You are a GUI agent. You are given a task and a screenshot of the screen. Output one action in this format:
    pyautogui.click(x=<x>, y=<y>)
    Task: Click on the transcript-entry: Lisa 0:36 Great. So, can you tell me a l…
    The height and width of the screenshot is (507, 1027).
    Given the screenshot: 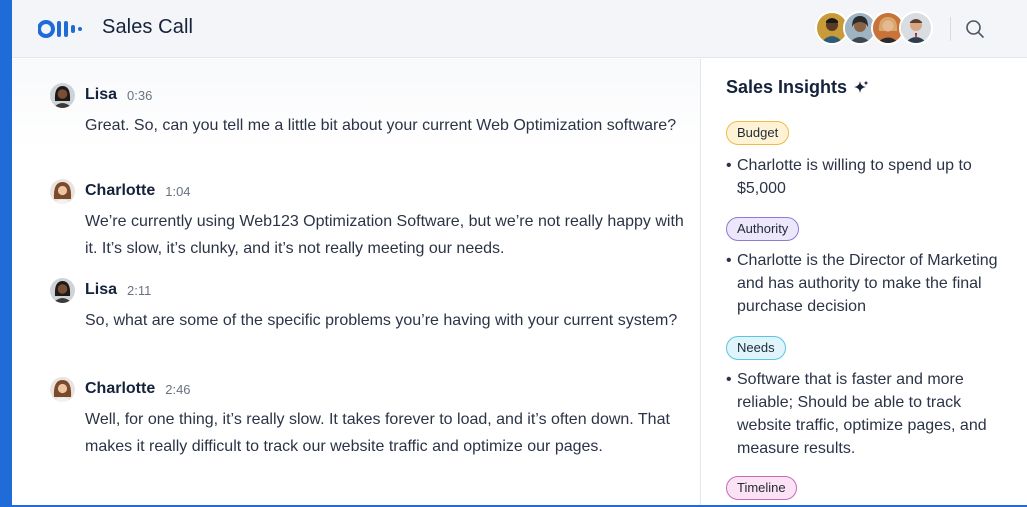 What is the action you would take?
    pyautogui.click(x=370, y=110)
    